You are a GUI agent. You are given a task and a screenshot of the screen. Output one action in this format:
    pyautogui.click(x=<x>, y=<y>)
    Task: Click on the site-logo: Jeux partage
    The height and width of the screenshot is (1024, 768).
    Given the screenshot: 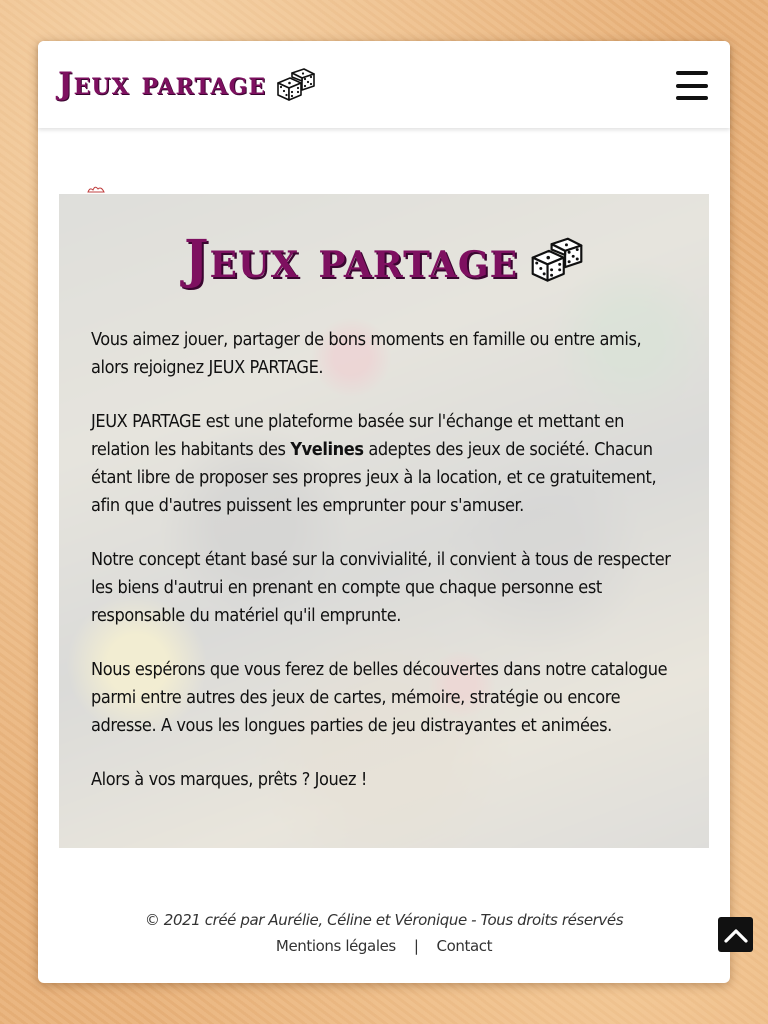 What is the action you would take?
    pyautogui.click(x=187, y=84)
    